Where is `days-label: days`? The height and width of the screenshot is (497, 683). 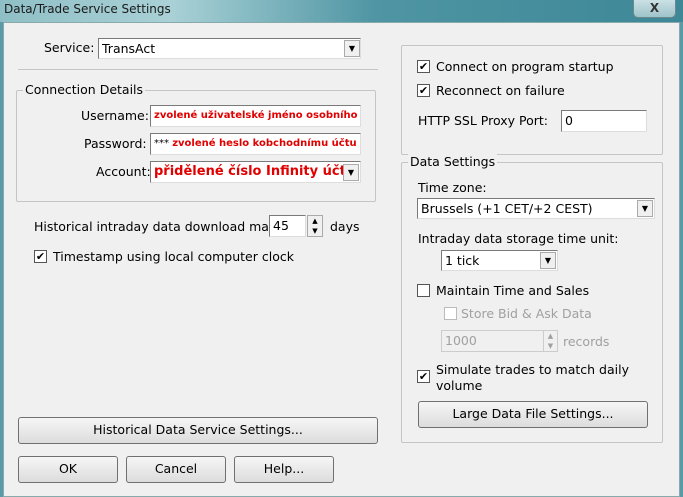
days-label: days is located at coordinates (345, 226).